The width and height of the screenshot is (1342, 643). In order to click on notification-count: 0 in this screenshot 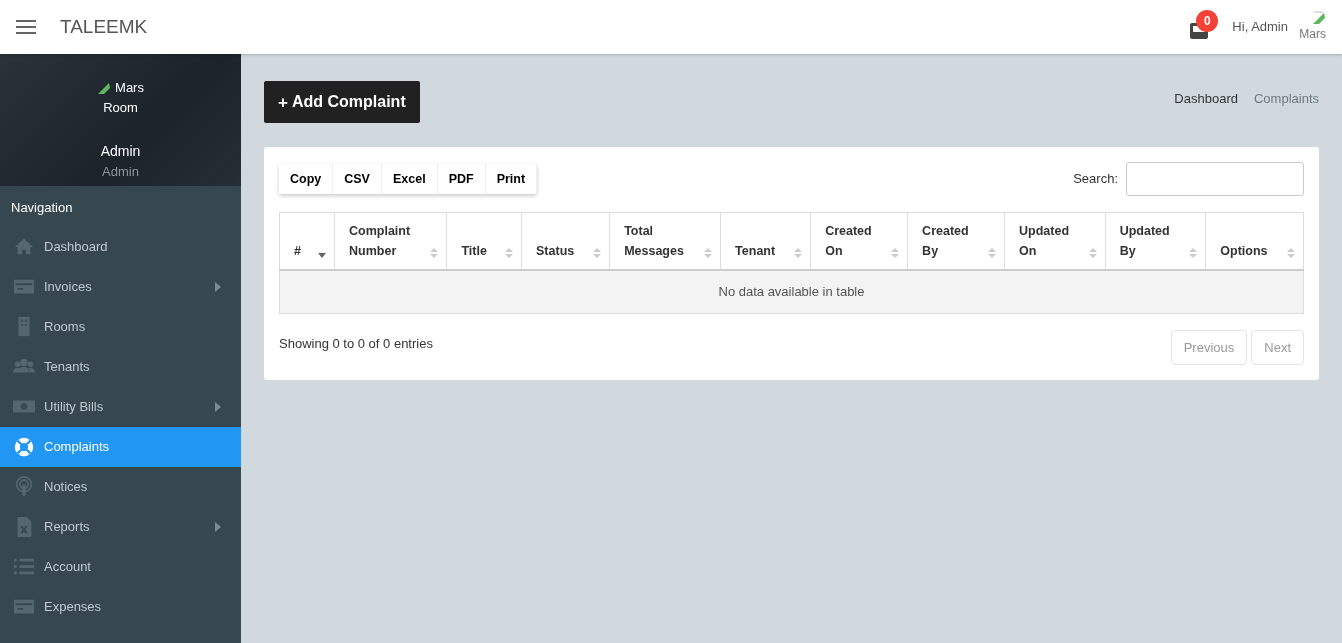, I will do `click(1207, 21)`.